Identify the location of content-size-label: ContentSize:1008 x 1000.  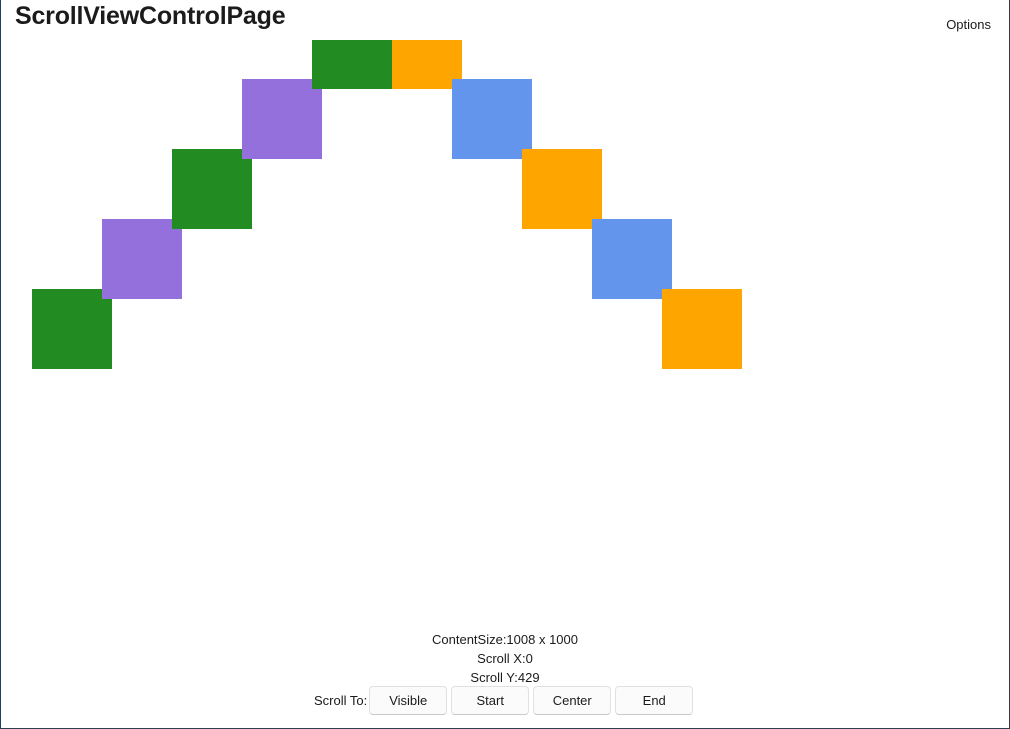
(505, 639).